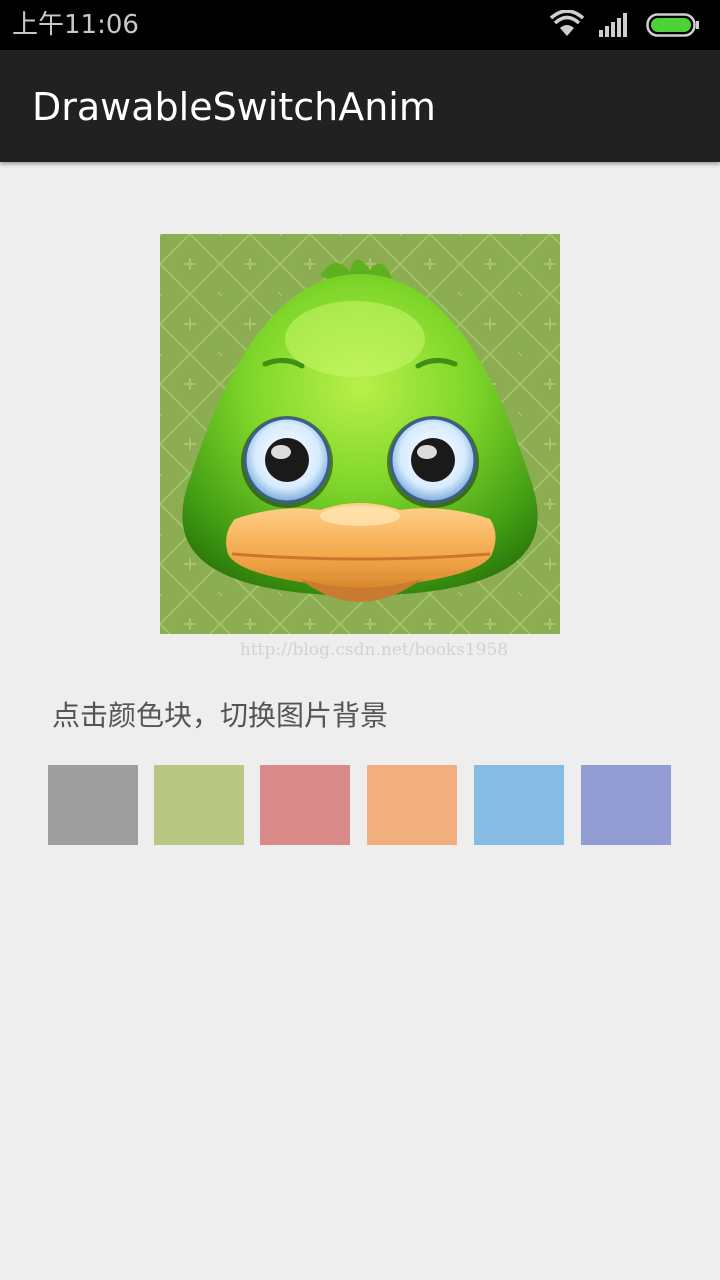 This screenshot has height=1280, width=720. I want to click on hint-text: 点击颜色块，切换图片背景, so click(220, 715).